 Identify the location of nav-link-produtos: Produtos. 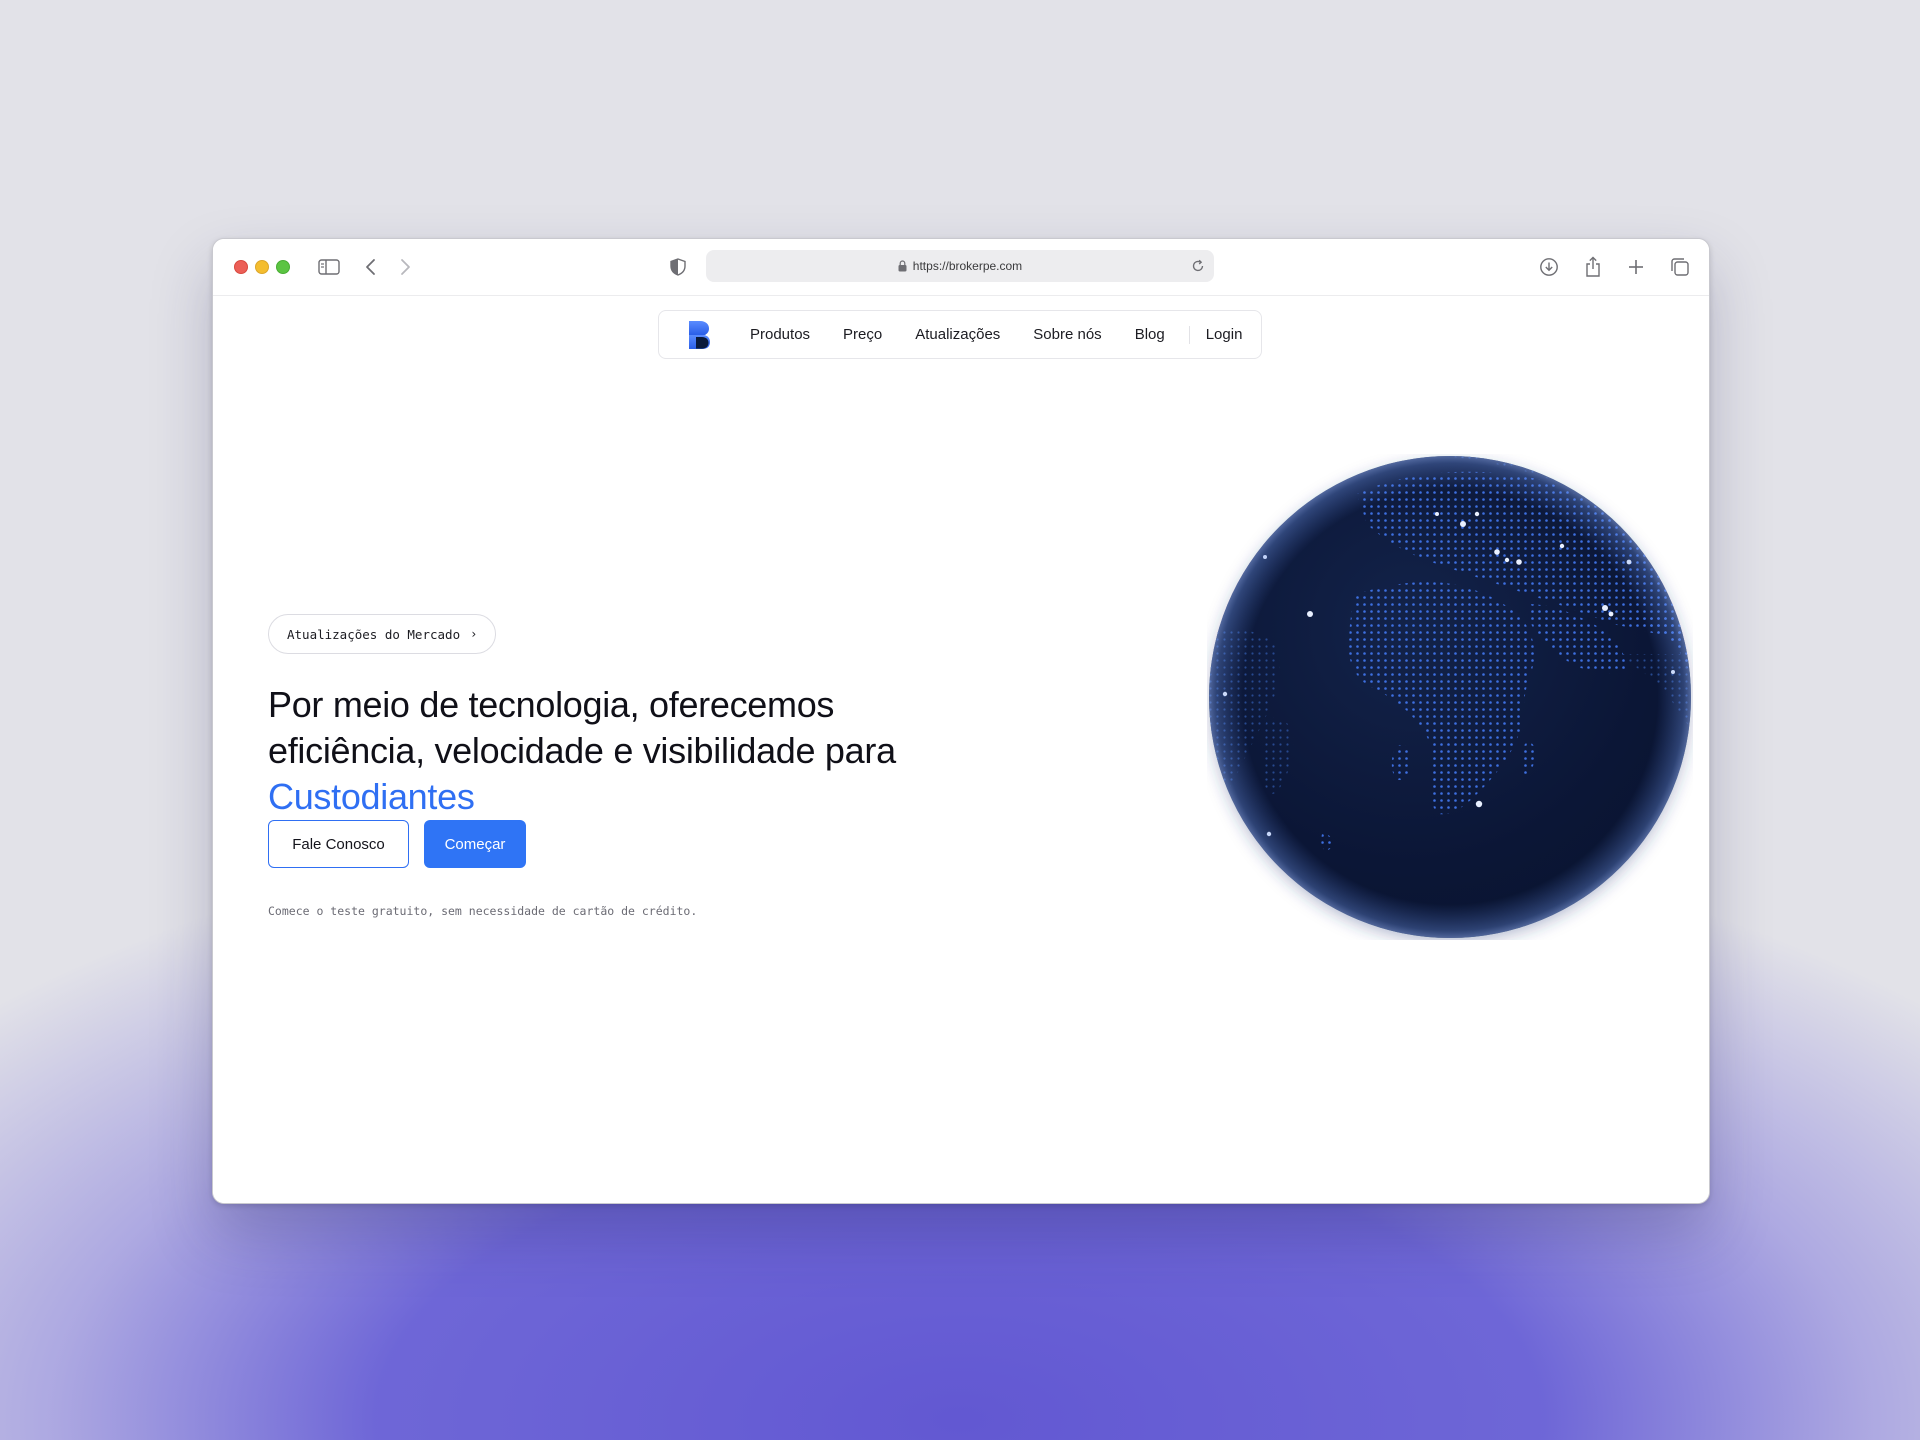
(780, 334).